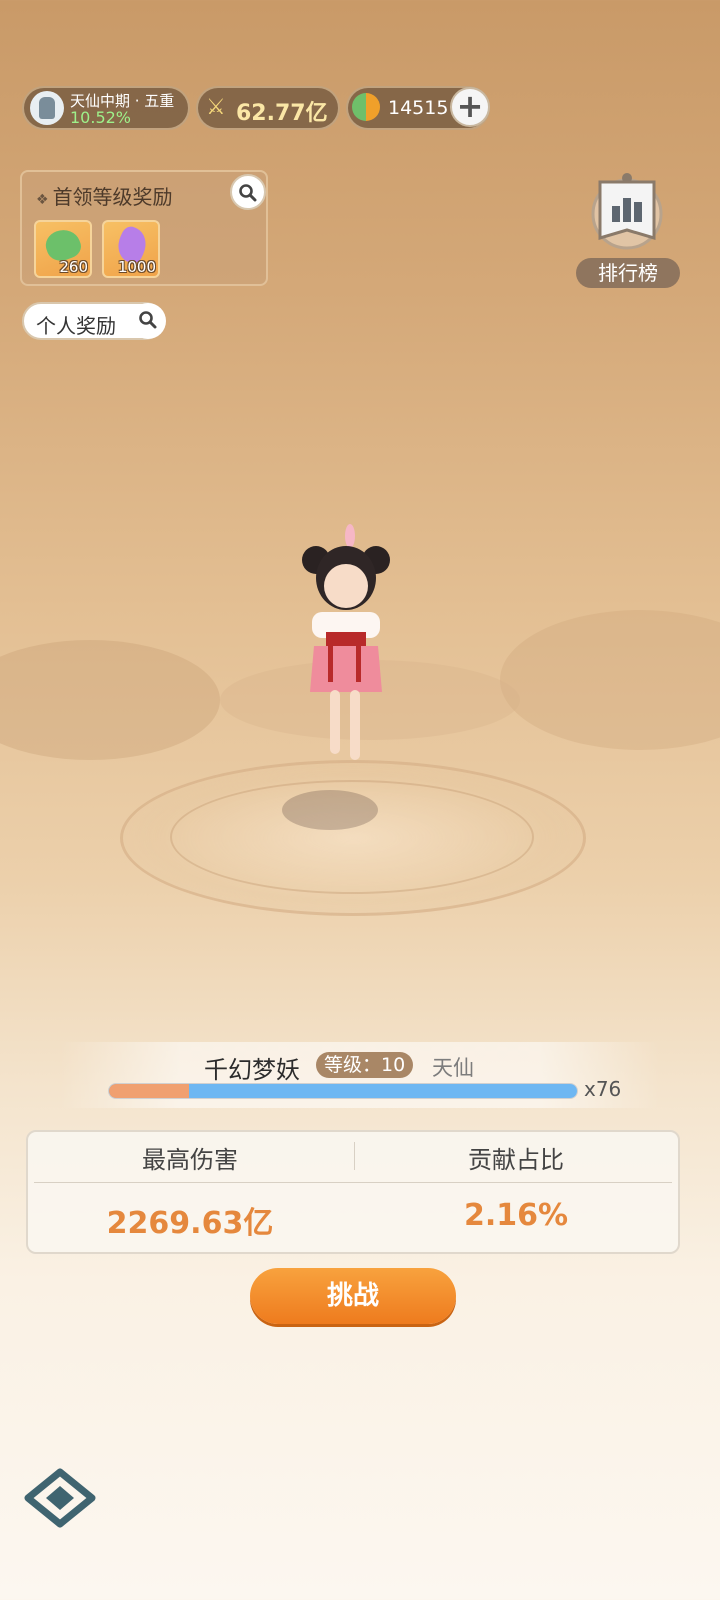 The height and width of the screenshot is (1600, 720). What do you see at coordinates (470, 107) in the screenshot?
I see `add-currency-button: +` at bounding box center [470, 107].